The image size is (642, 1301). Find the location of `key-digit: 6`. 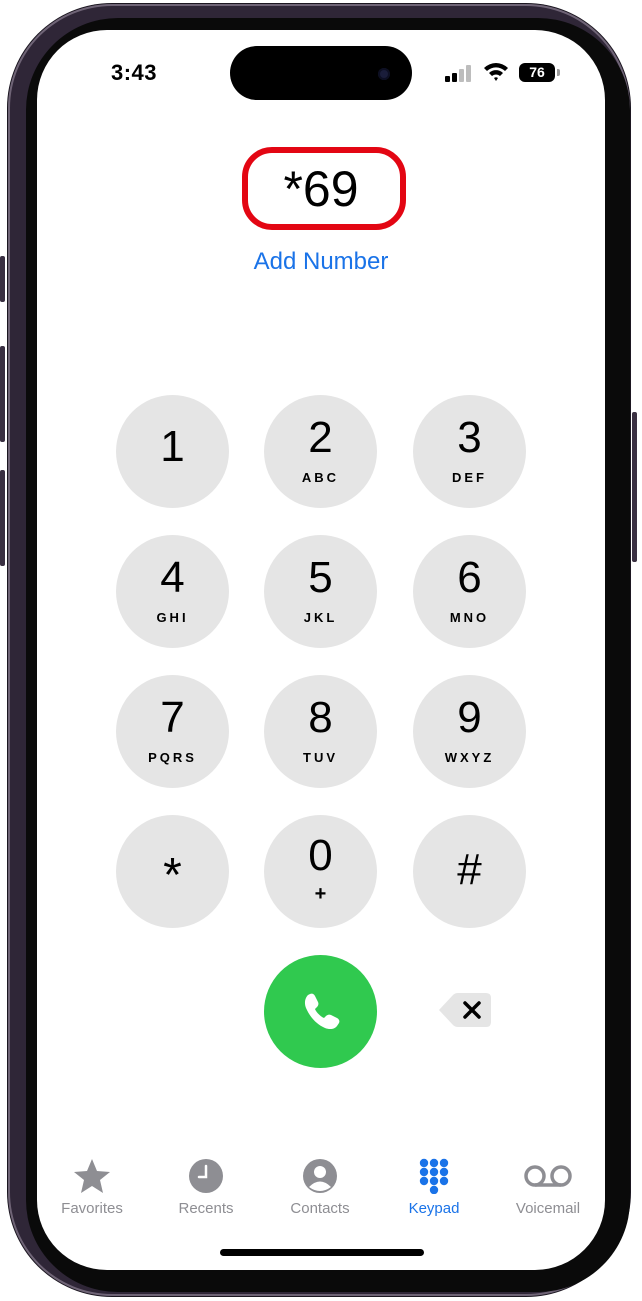

key-digit: 6 is located at coordinates (469, 577).